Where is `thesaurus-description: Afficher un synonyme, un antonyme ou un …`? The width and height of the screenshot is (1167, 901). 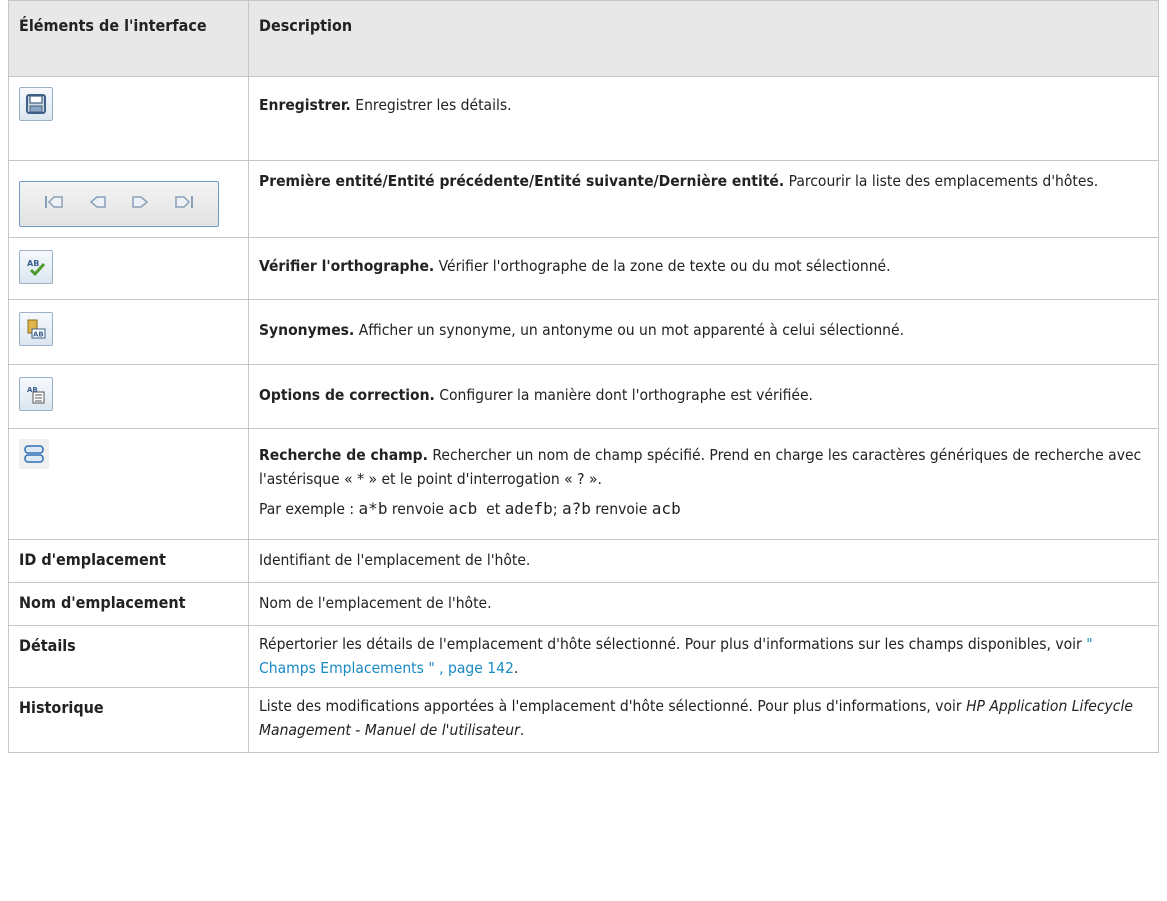
thesaurus-description: Afficher un synonyme, un antonyme ou un … is located at coordinates (631, 330).